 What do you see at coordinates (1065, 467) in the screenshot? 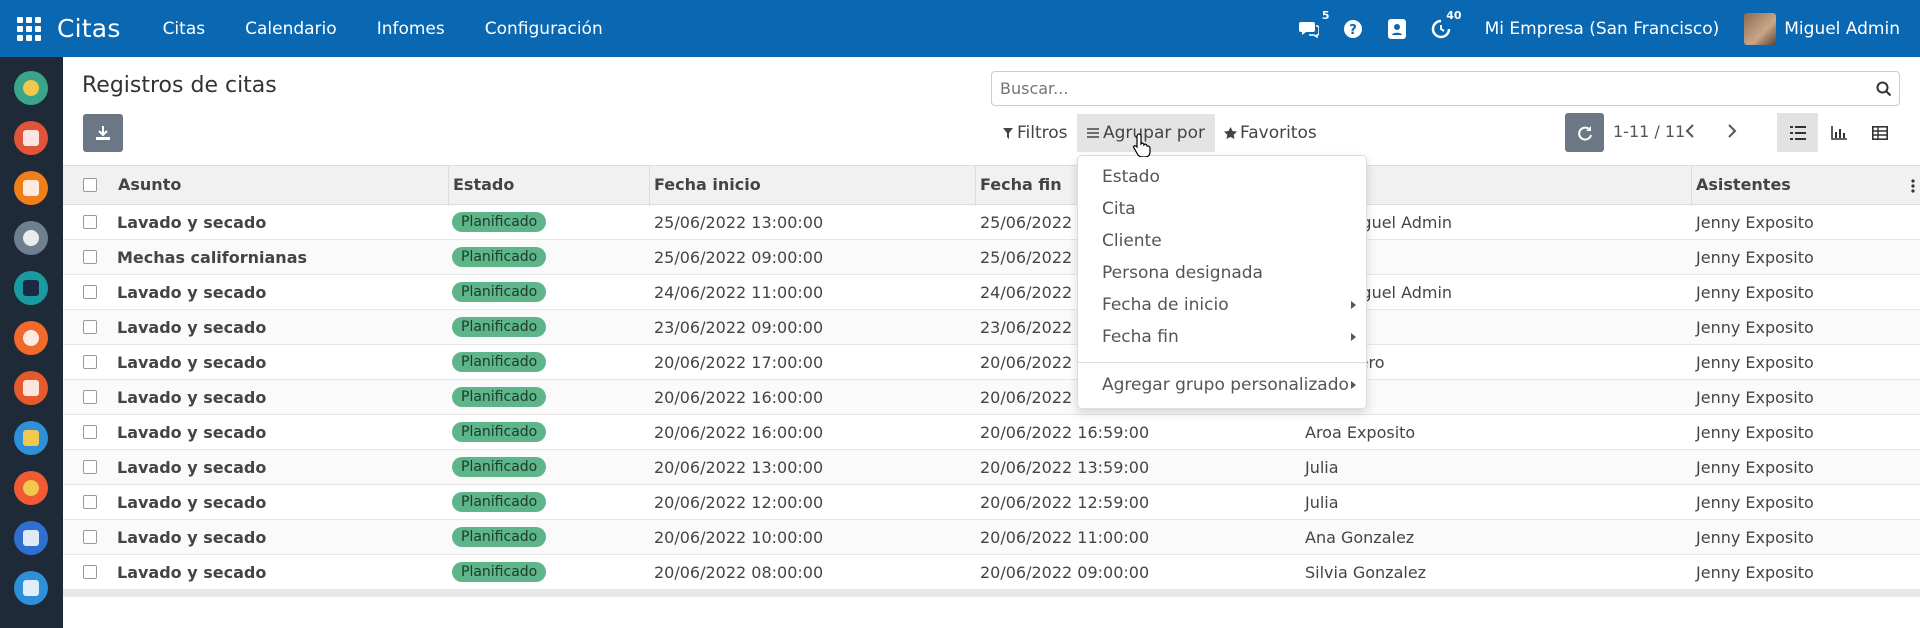
I see `cell-fecha-fin: 20/06/2022 13:59:00` at bounding box center [1065, 467].